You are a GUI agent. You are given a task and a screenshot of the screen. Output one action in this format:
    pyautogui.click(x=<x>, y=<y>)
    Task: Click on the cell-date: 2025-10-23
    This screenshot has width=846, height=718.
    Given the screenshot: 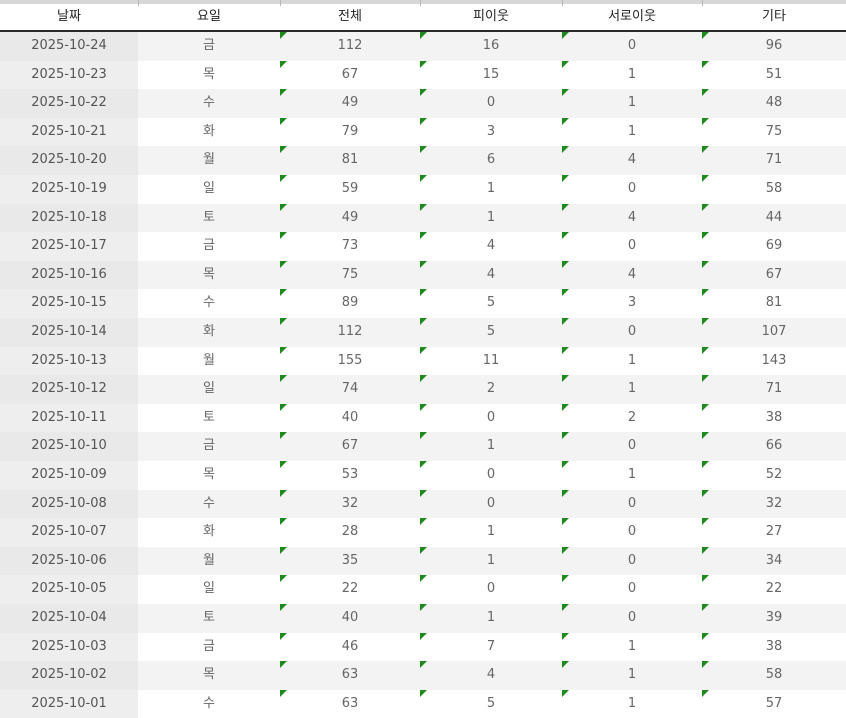 What is the action you would take?
    pyautogui.click(x=69, y=75)
    